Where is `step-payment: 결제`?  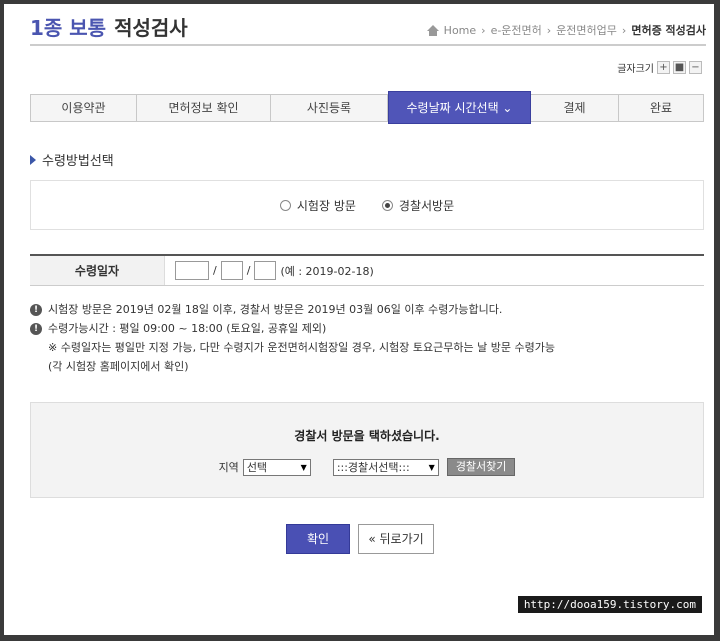 step-payment: 결제 is located at coordinates (575, 108).